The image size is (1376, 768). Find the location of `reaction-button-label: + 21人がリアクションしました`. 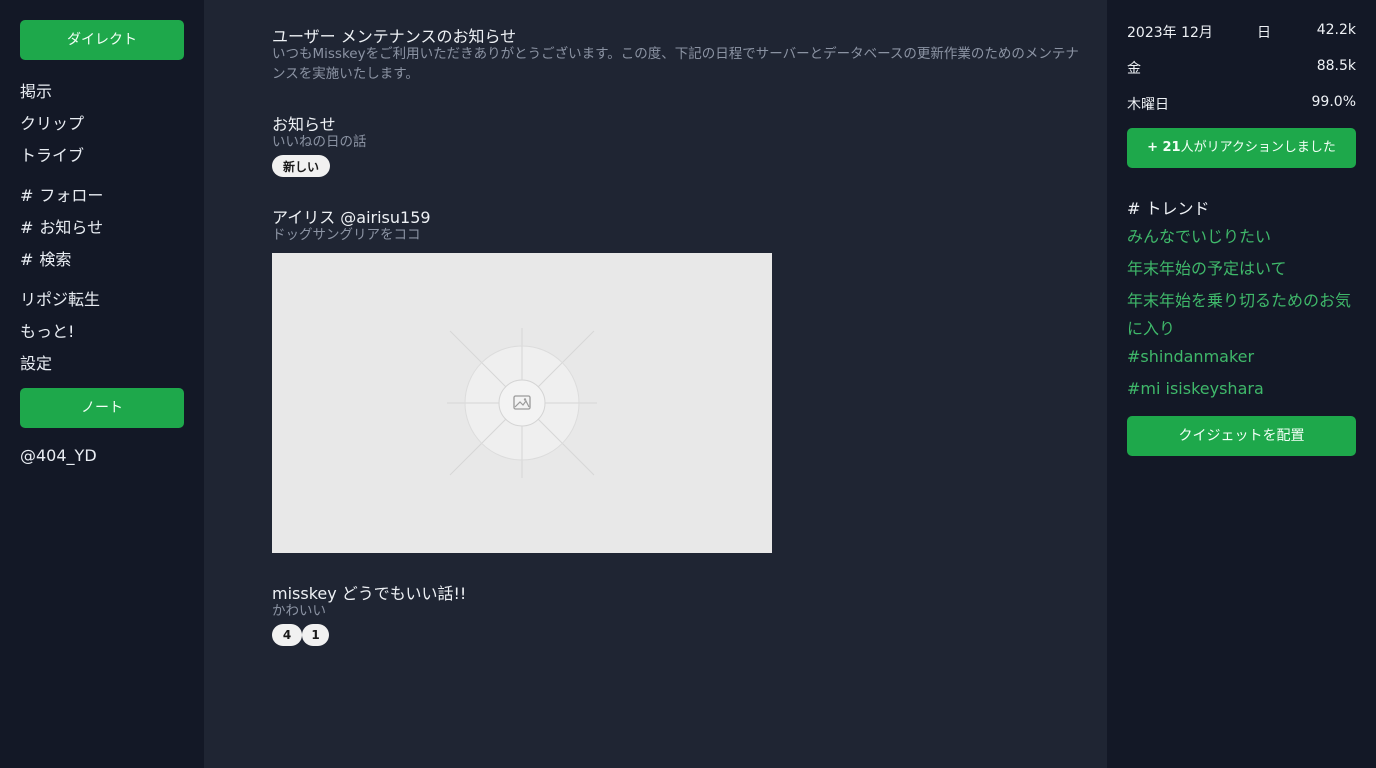

reaction-button-label: + 21人がリアクションしました is located at coordinates (1241, 147).